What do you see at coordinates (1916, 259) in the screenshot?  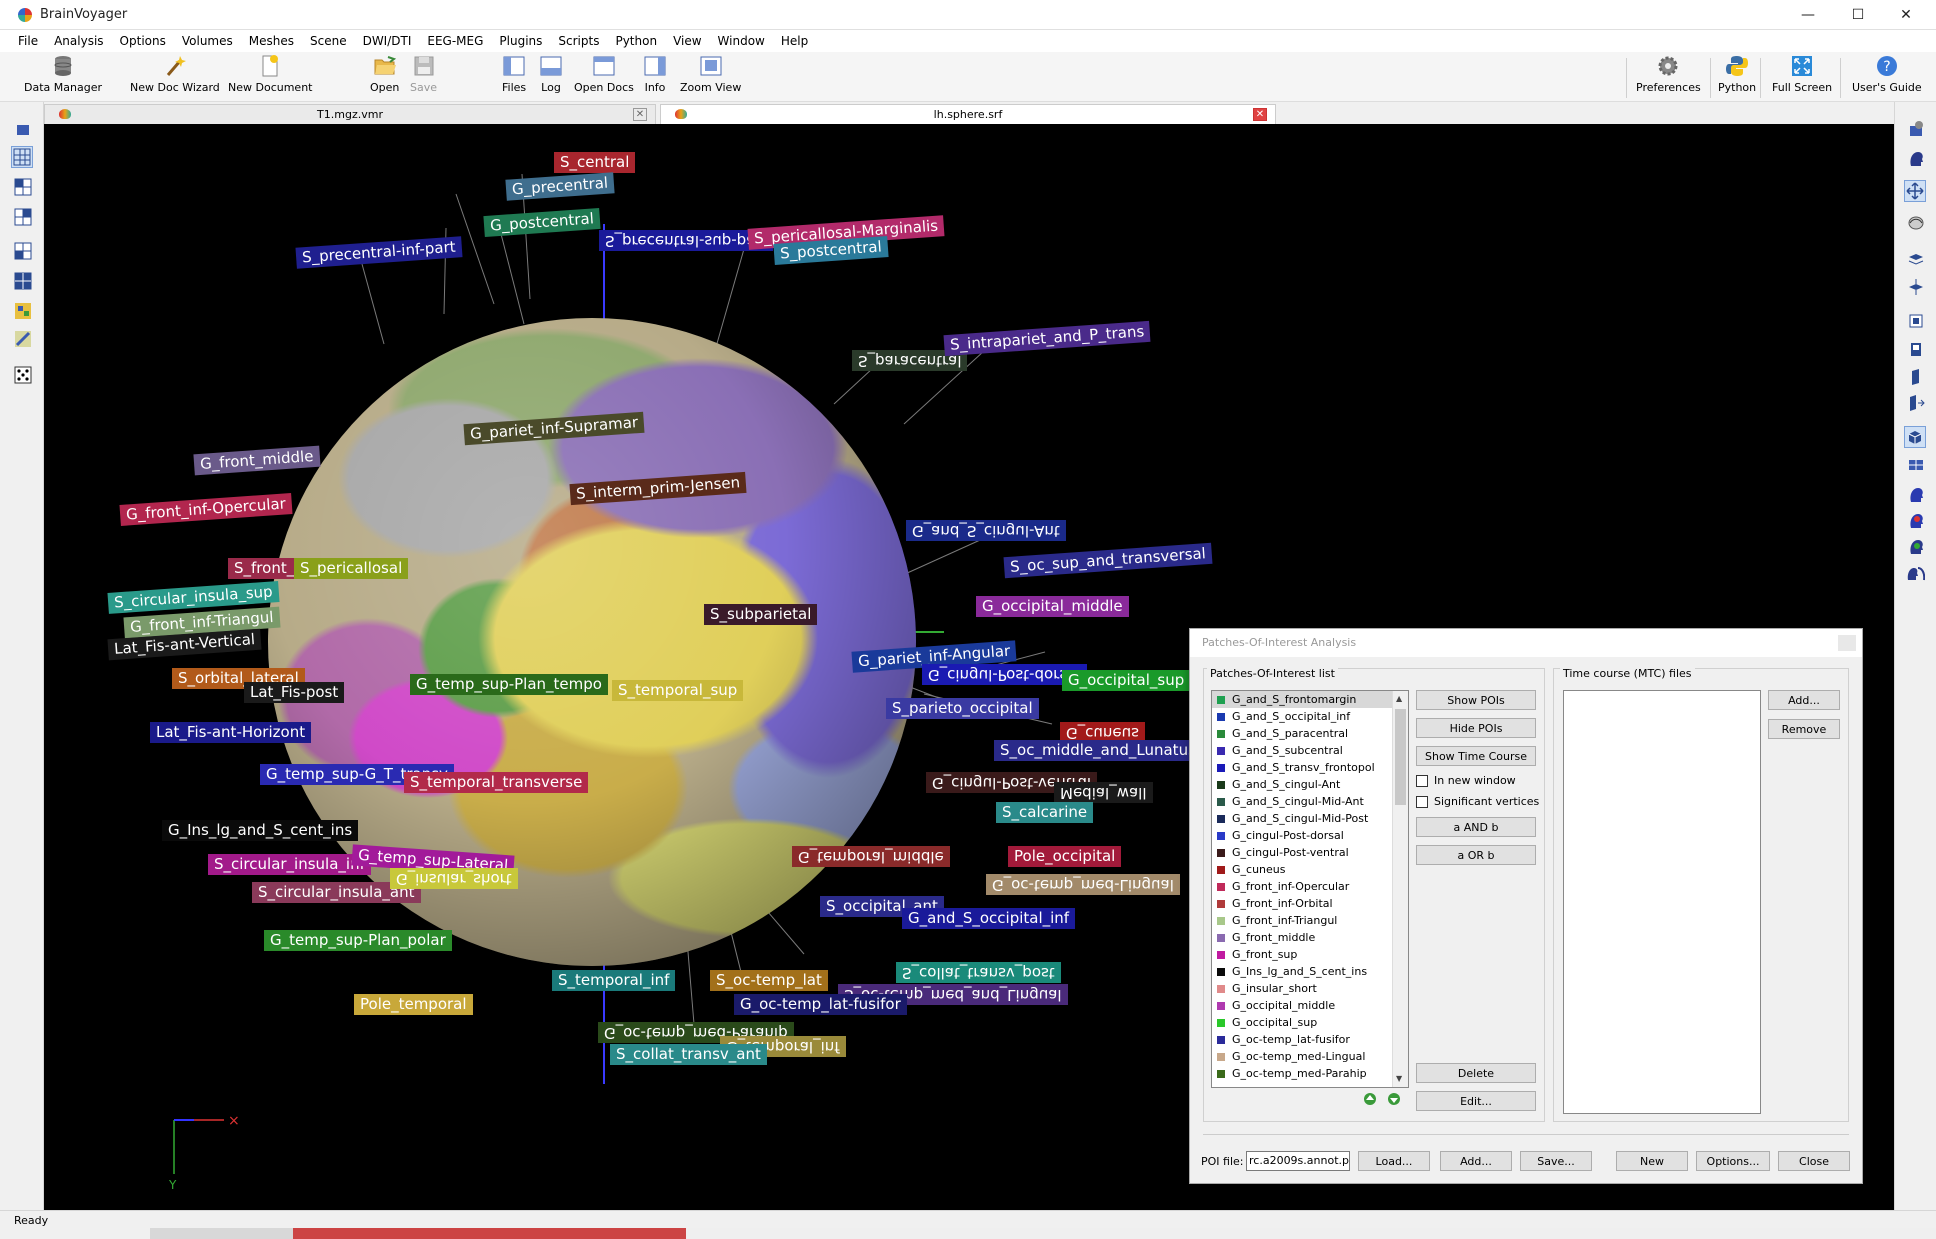 I see `slice-stack-icon` at bounding box center [1916, 259].